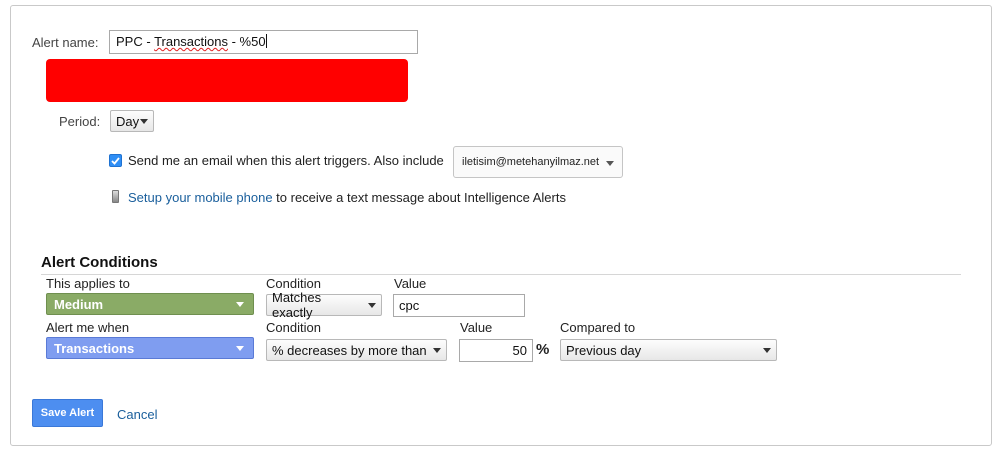 Image resolution: width=1000 pixels, height=456 pixels. What do you see at coordinates (227, 80) in the screenshot?
I see `redaction-block` at bounding box center [227, 80].